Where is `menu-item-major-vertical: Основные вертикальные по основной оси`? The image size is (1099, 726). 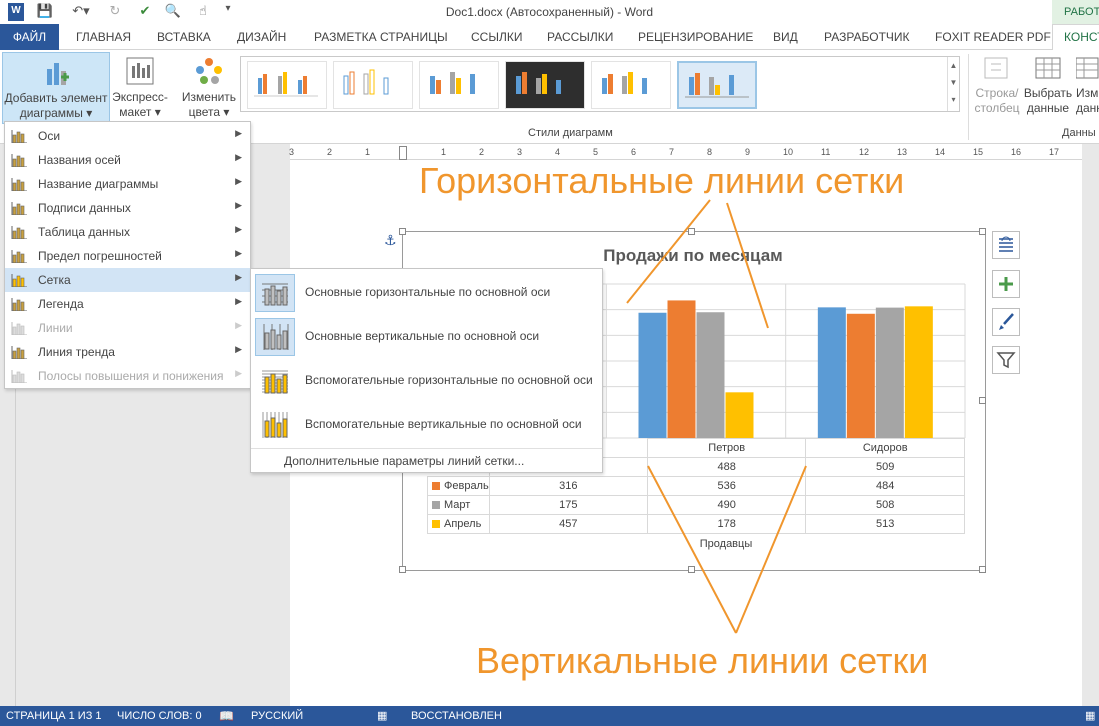 menu-item-major-vertical: Основные вертикальные по основной оси is located at coordinates (426, 337).